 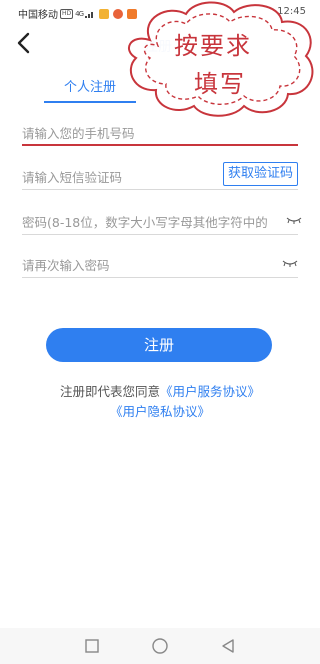 What do you see at coordinates (228, 646) in the screenshot?
I see `triangle-left-icon` at bounding box center [228, 646].